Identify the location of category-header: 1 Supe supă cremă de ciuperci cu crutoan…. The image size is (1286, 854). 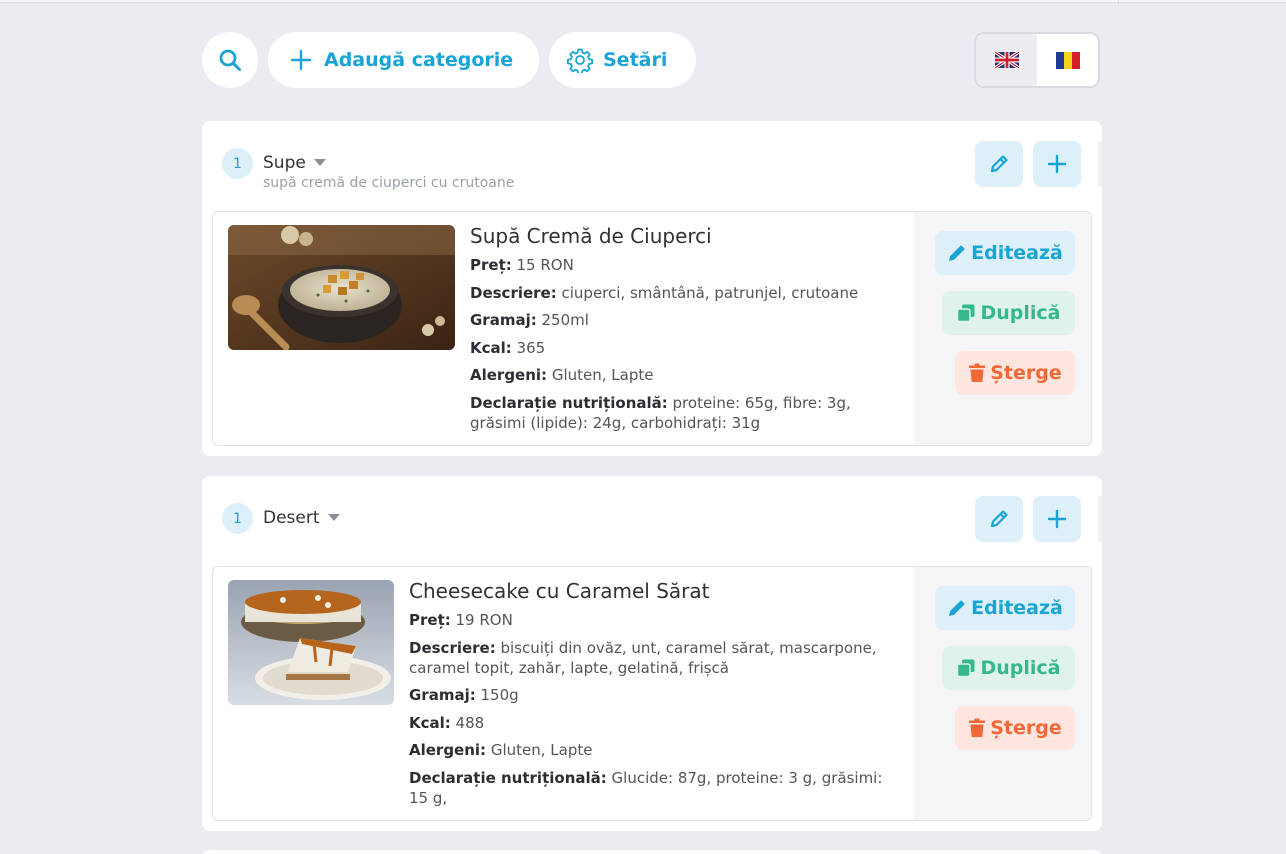
(662, 171).